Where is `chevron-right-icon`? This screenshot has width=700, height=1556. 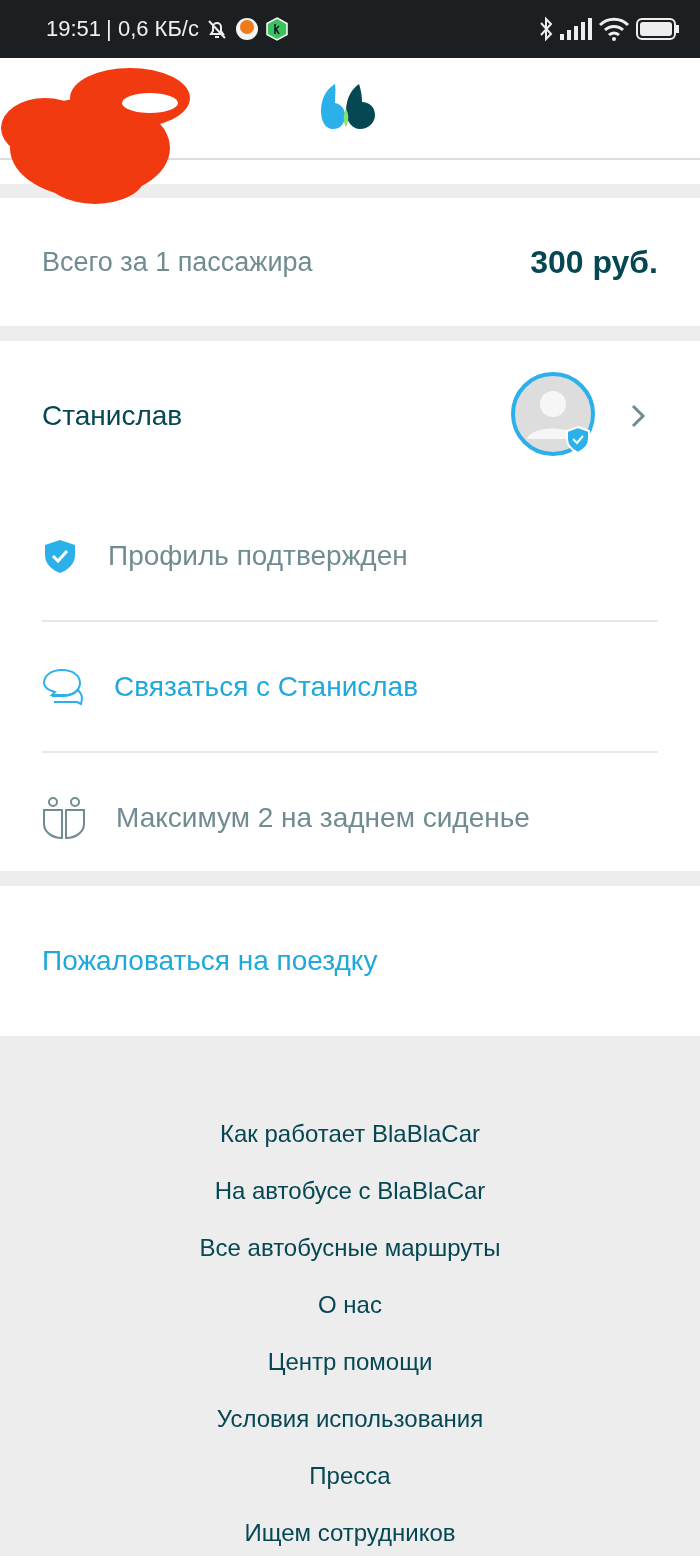 chevron-right-icon is located at coordinates (638, 416).